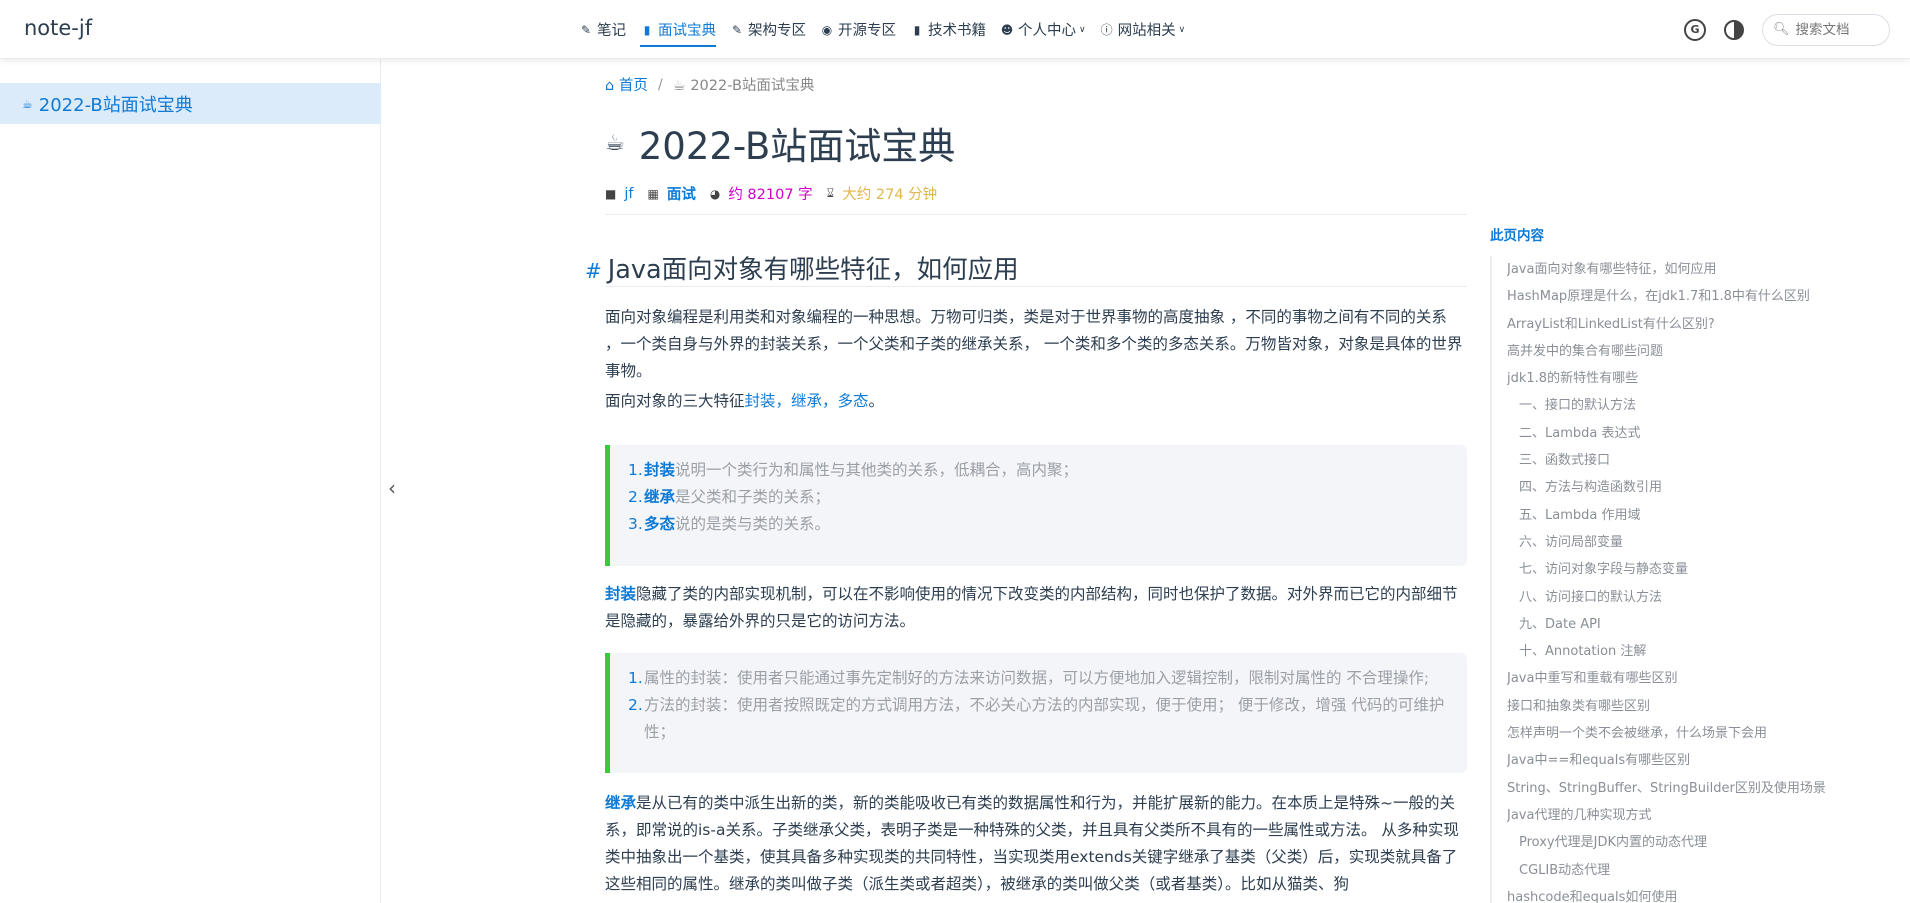 The height and width of the screenshot is (903, 1910). Describe the element at coordinates (593, 271) in the screenshot. I see `anchor-hash-icon: #` at that location.